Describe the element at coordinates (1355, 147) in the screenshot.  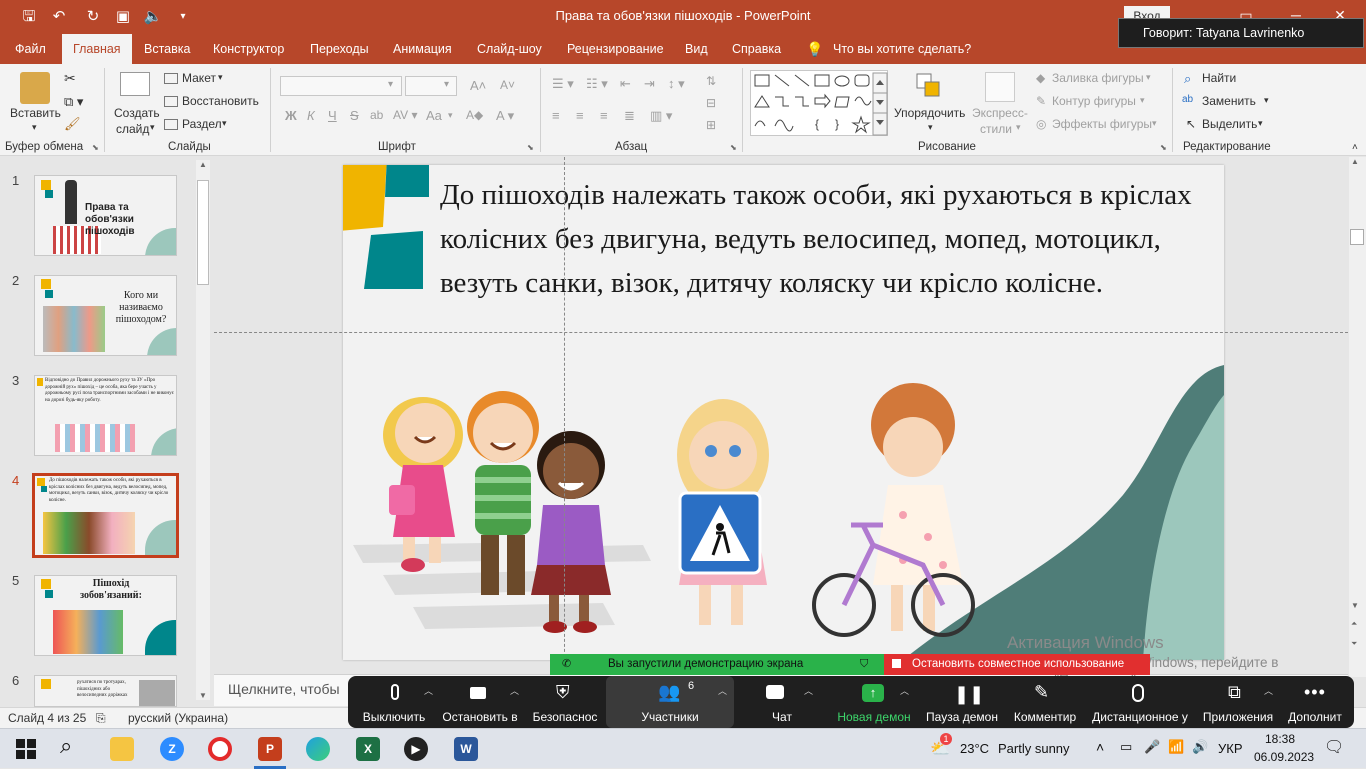
I see `collapse-ribbon-icon: ˄` at that location.